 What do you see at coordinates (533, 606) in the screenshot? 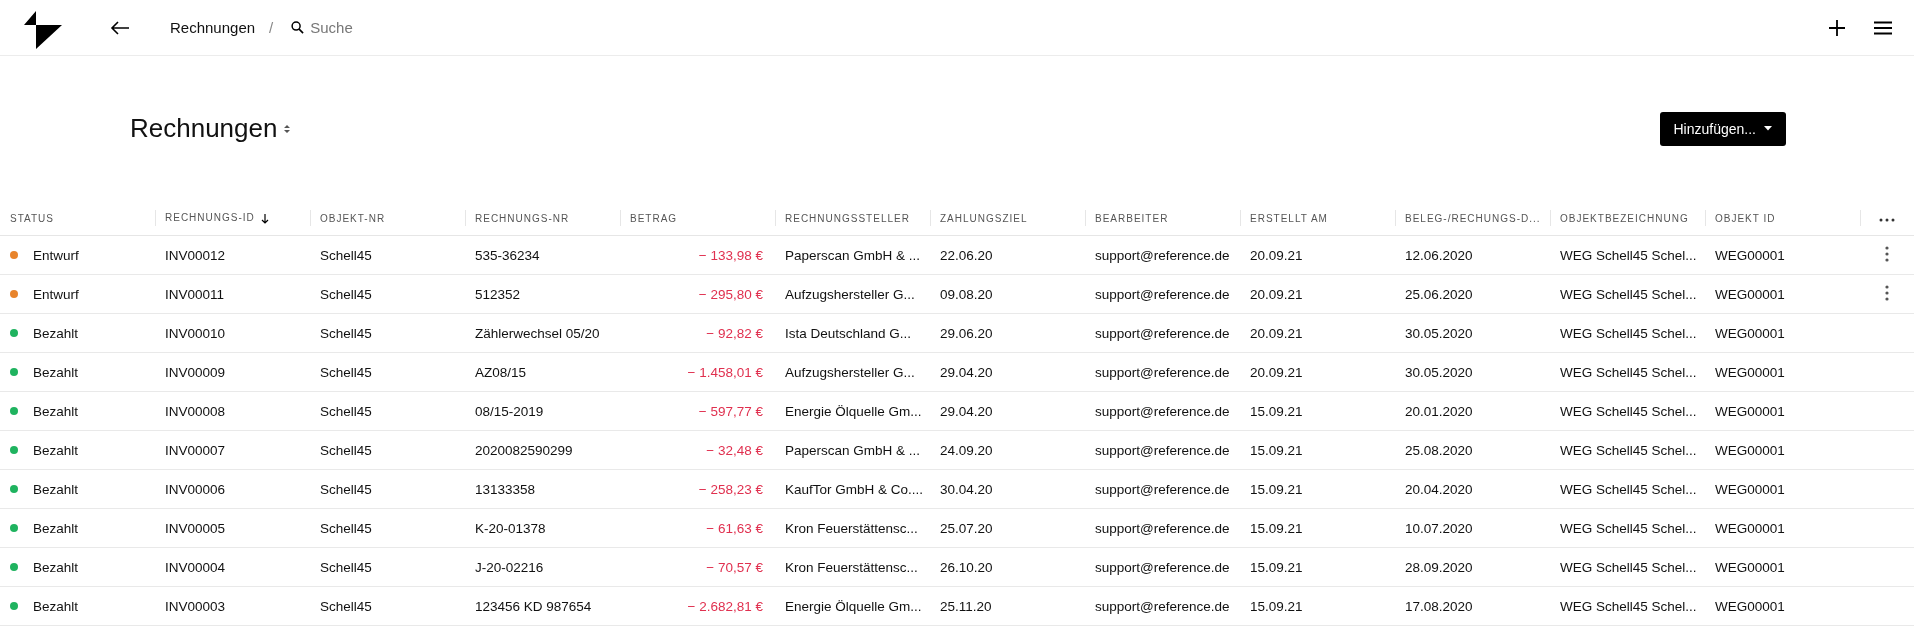
I see `table-cell: 123456 KD 987654` at bounding box center [533, 606].